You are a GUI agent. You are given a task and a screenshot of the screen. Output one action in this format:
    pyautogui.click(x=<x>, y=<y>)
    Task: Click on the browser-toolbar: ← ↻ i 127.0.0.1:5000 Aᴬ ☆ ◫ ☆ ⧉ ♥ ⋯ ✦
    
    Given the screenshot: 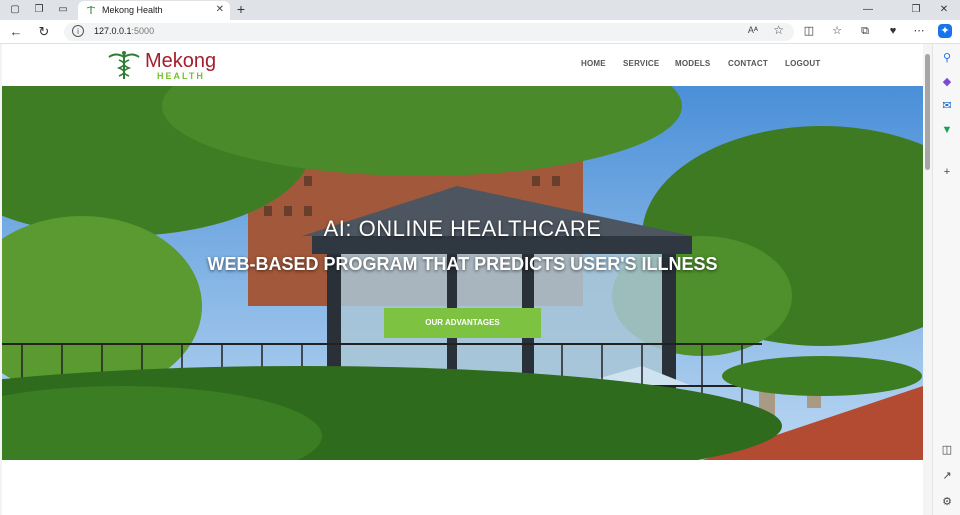 What is the action you would take?
    pyautogui.click(x=480, y=32)
    